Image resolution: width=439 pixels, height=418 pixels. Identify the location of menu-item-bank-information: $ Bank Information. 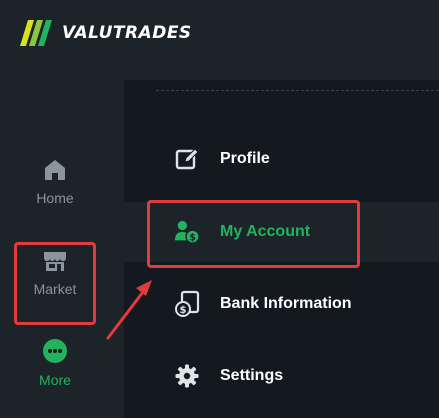
(281, 304).